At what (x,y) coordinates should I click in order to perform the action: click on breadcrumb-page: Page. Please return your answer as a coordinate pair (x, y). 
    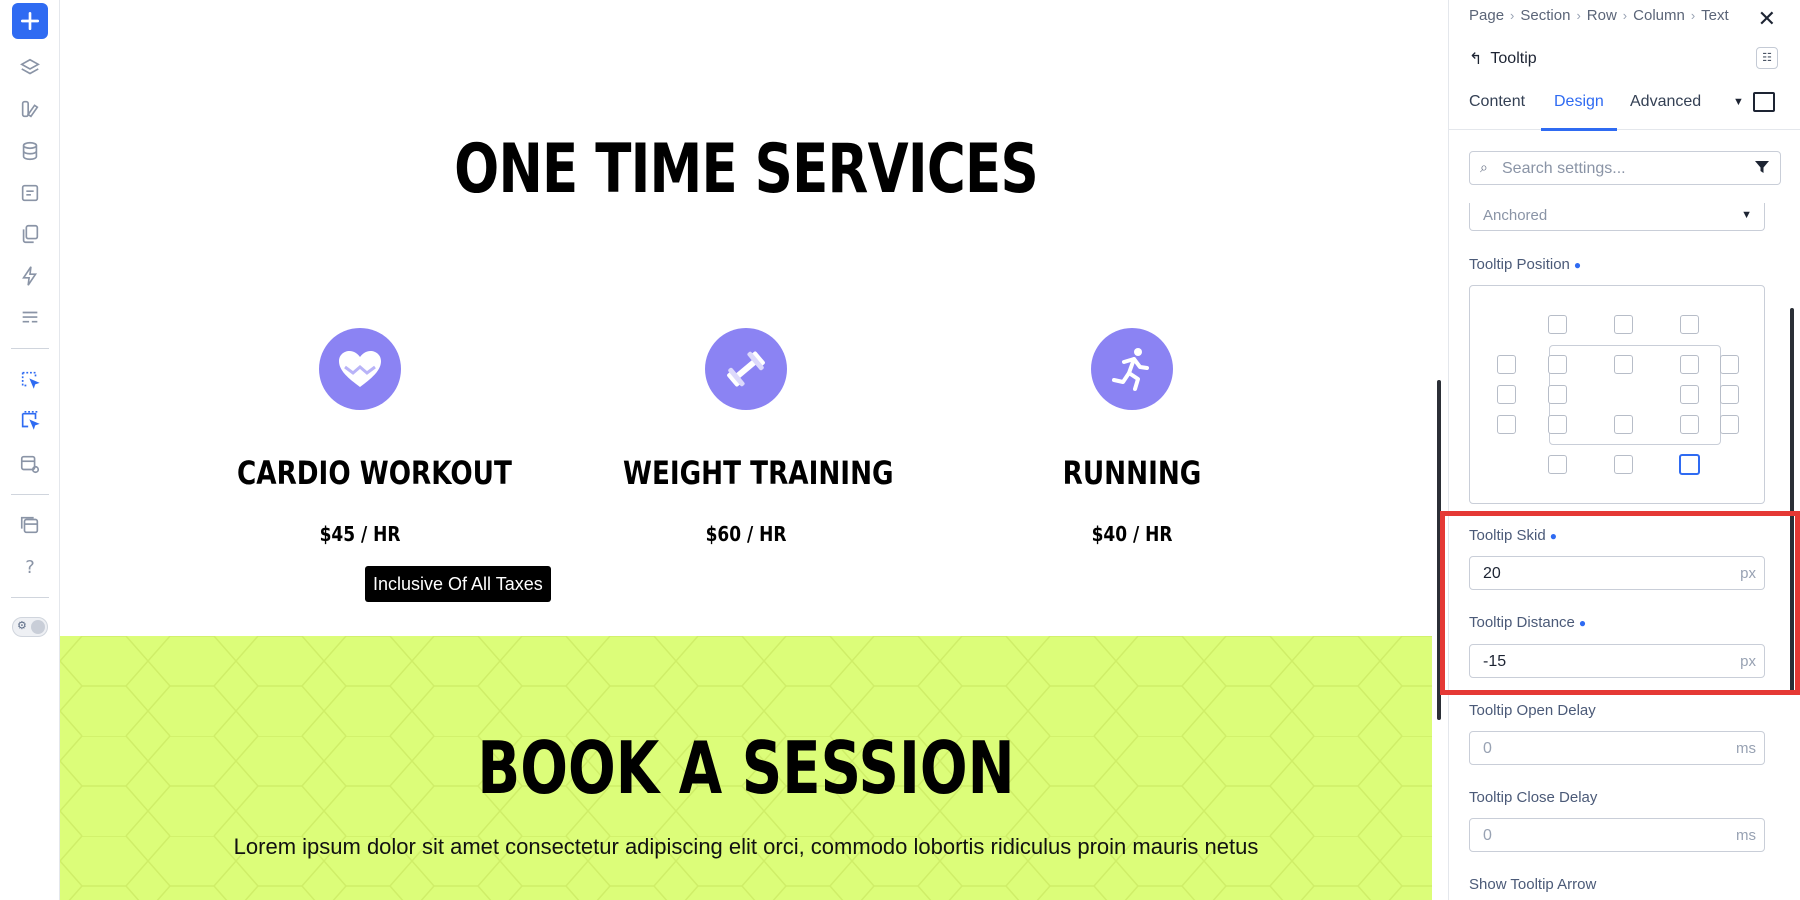
    Looking at the image, I should click on (1486, 15).